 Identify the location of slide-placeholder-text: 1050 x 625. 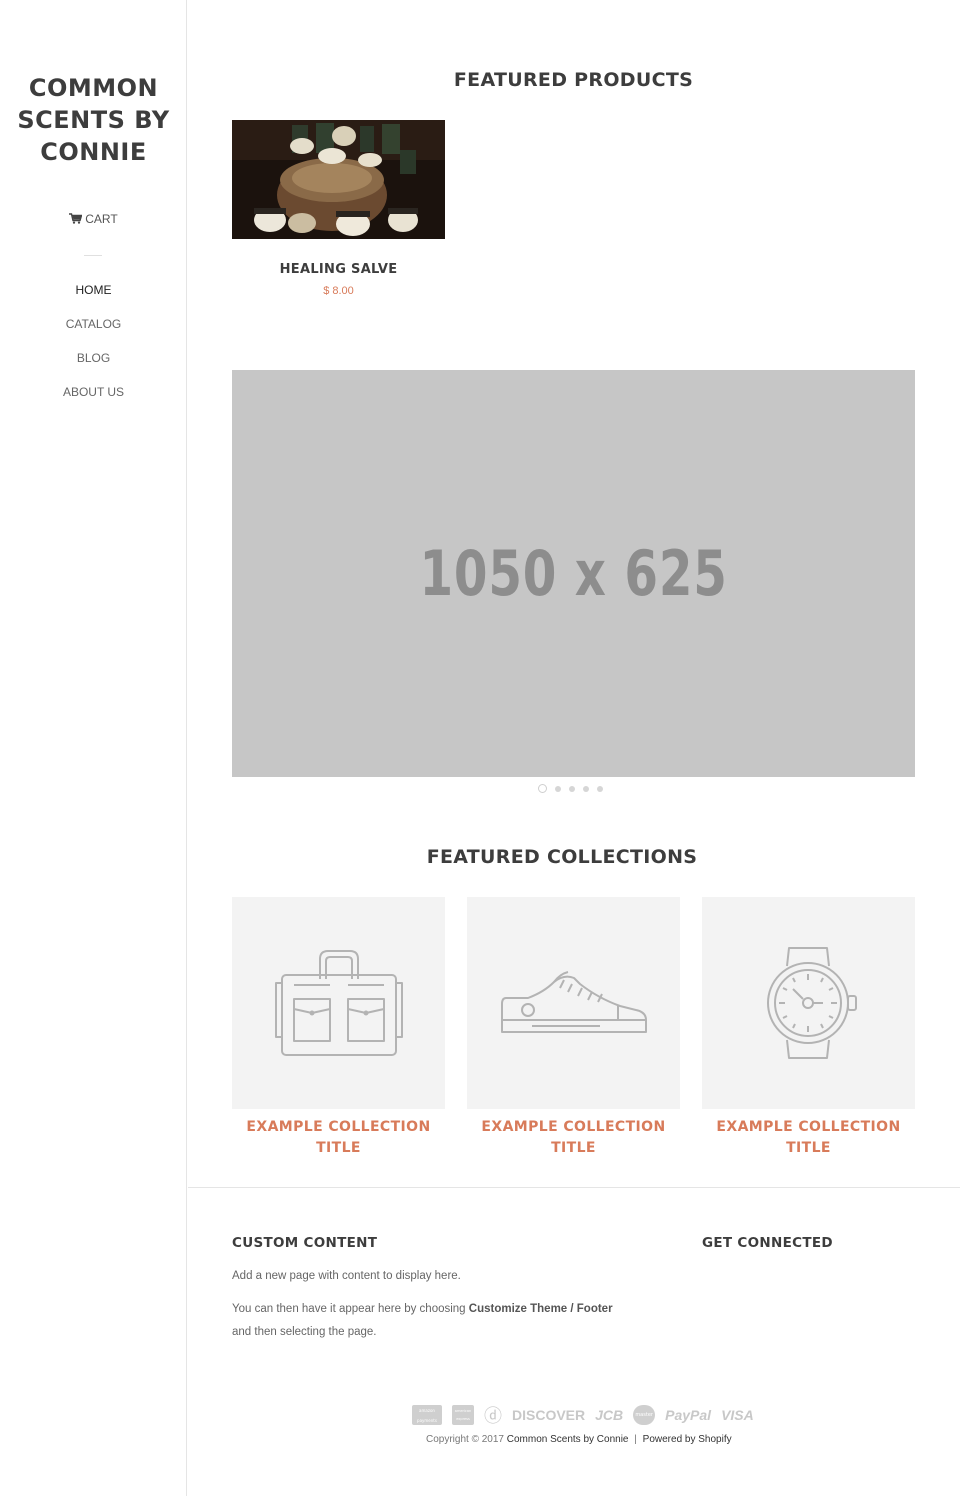
(573, 573).